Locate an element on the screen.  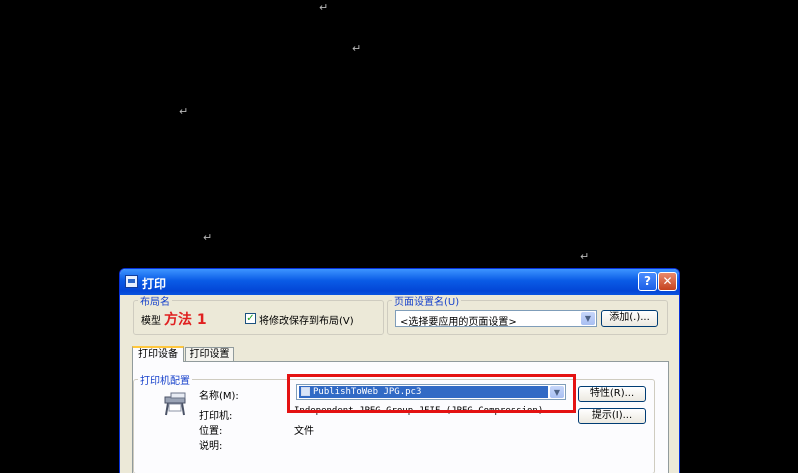
page-setup-select: <选择要应用的页面设置> ▼ is located at coordinates (496, 319).